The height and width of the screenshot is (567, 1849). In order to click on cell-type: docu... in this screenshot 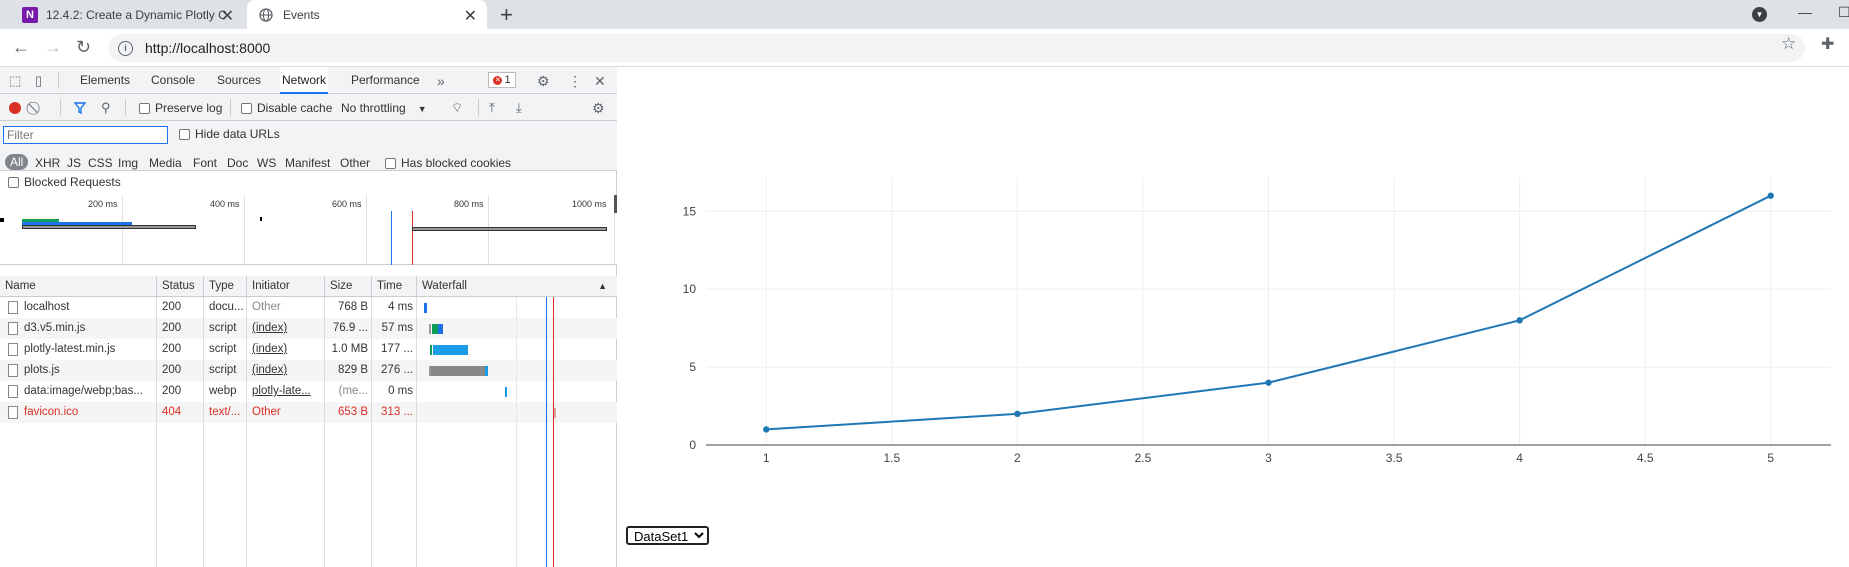, I will do `click(226, 307)`.